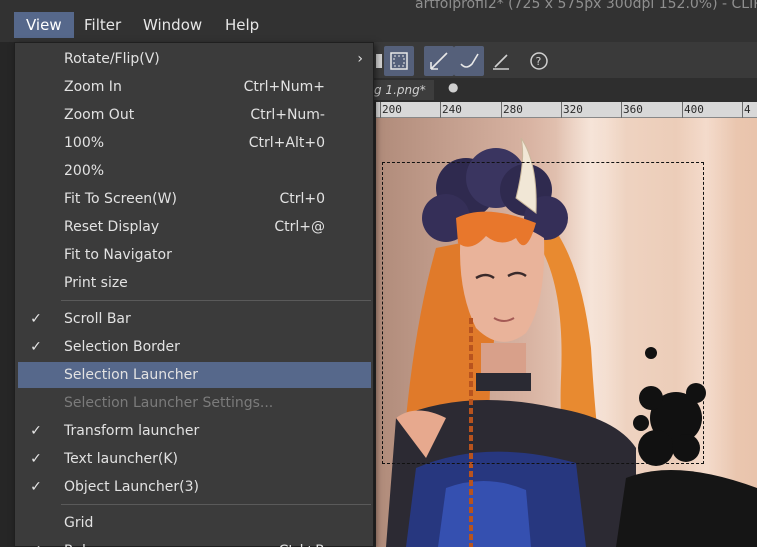  I want to click on menu-item-zoom-out: Zoom Out Ctrl+Num-, so click(194, 115).